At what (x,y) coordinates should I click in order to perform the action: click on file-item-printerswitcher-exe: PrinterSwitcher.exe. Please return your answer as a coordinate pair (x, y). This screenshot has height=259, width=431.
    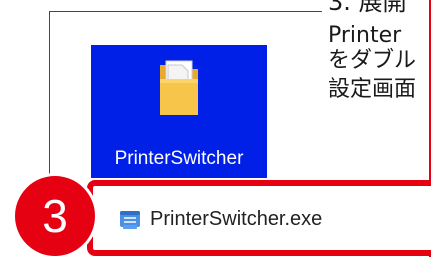
    Looking at the image, I should click on (266, 219).